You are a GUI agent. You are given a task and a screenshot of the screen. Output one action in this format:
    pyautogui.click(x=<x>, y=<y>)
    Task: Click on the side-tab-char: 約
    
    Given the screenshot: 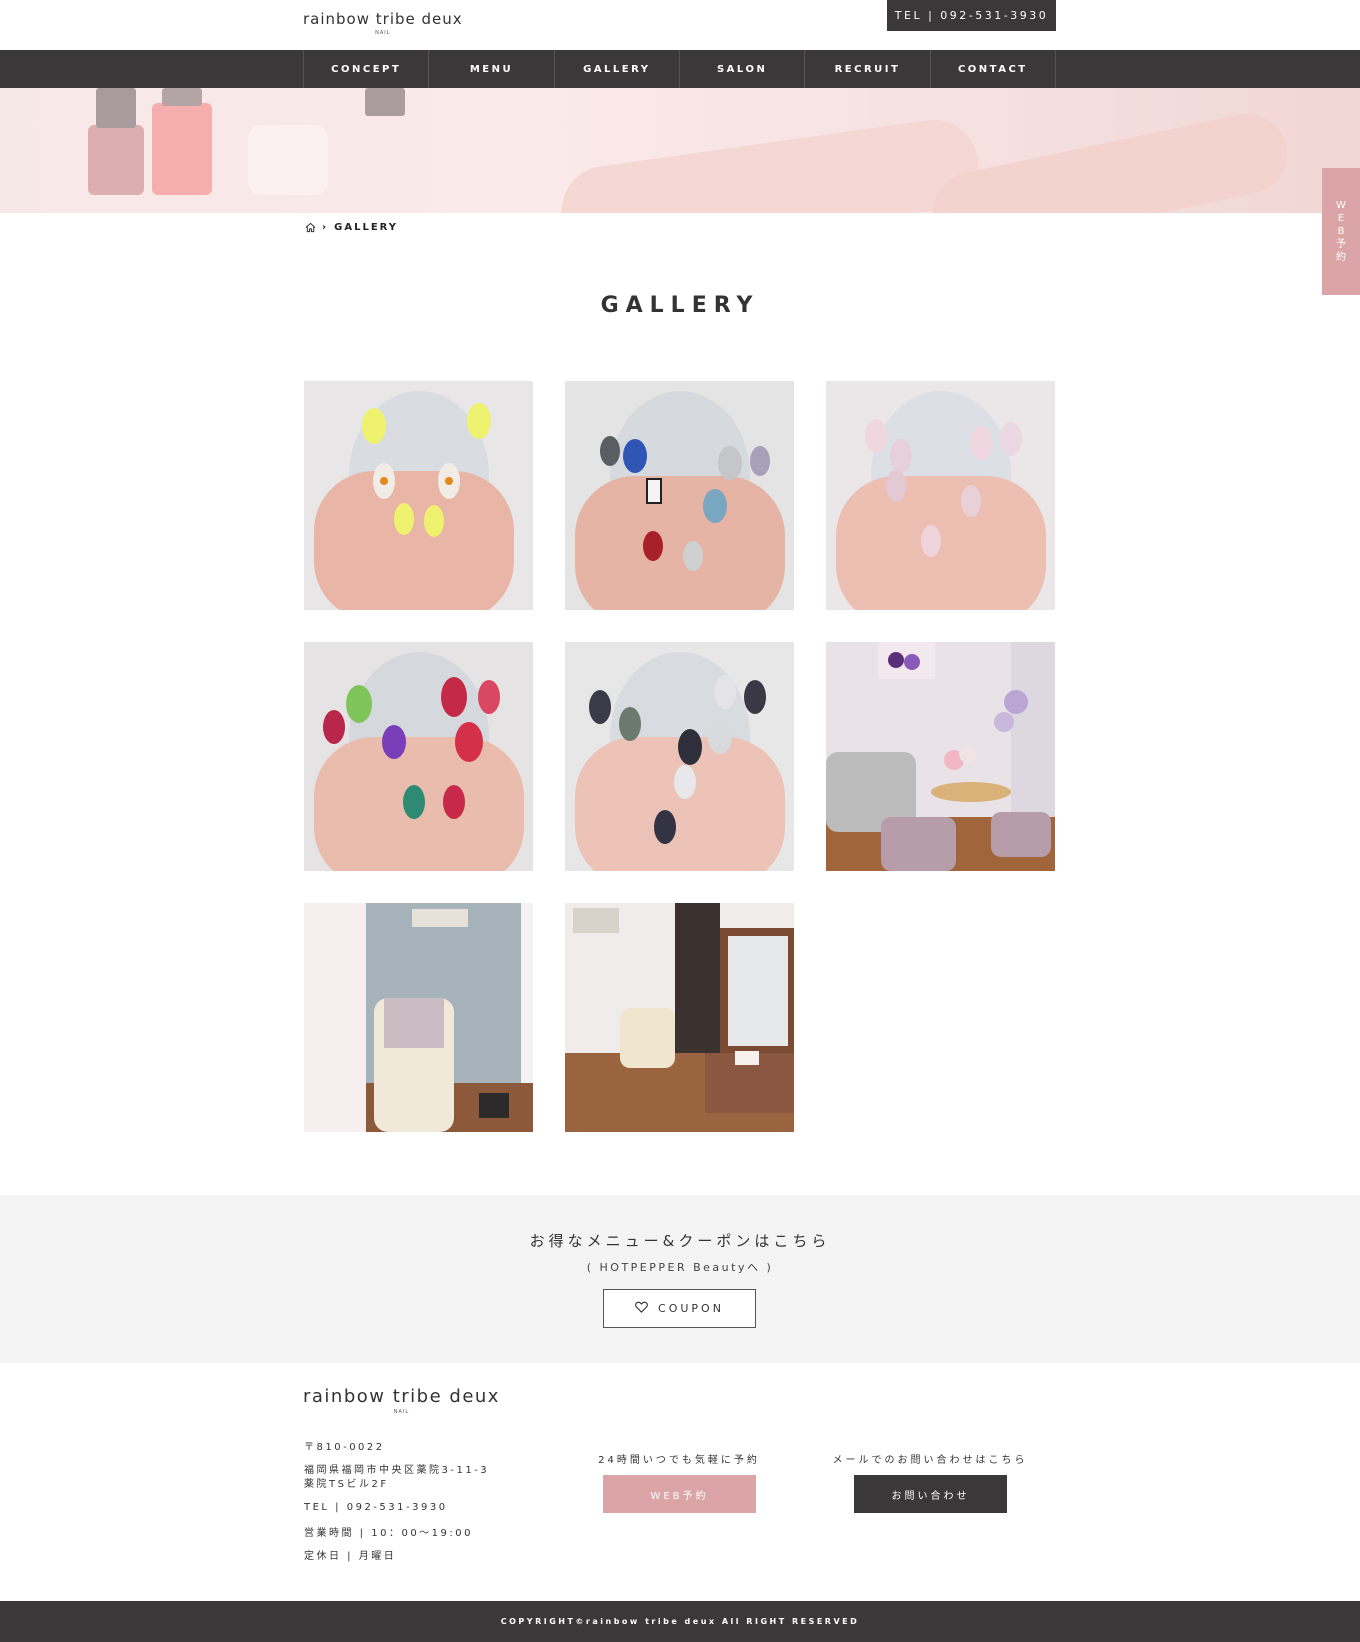 What is the action you would take?
    pyautogui.click(x=1341, y=257)
    